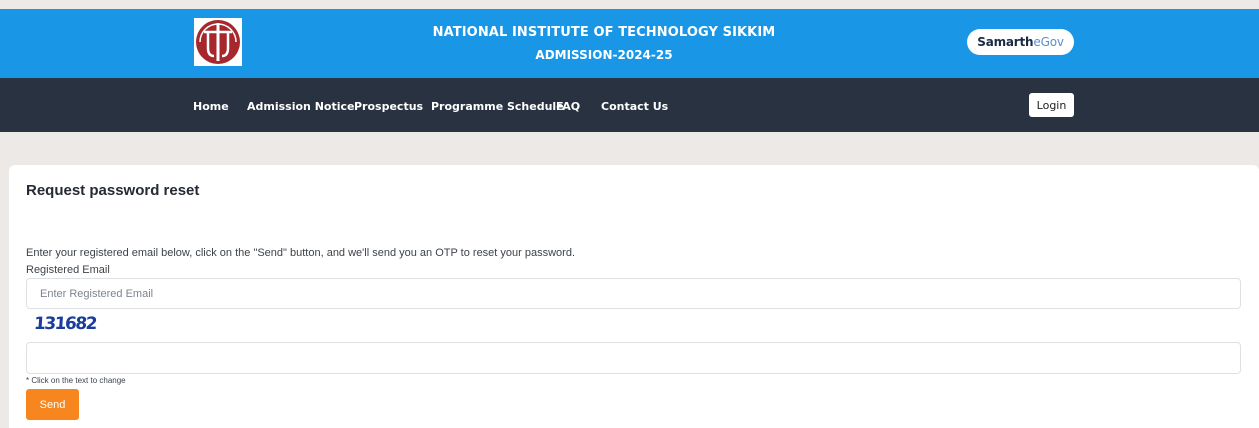 The width and height of the screenshot is (1259, 428). Describe the element at coordinates (568, 106) in the screenshot. I see `nav-faq: FAQ` at that location.